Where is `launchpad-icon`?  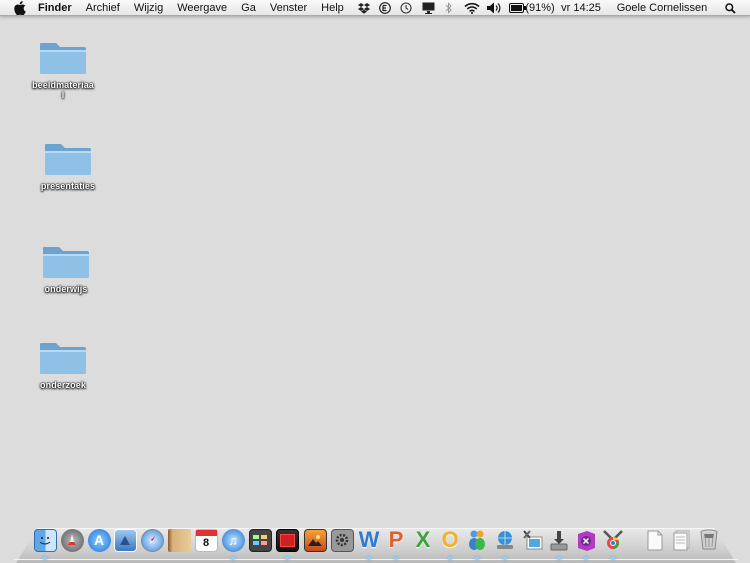
launchpad-icon is located at coordinates (72, 540).